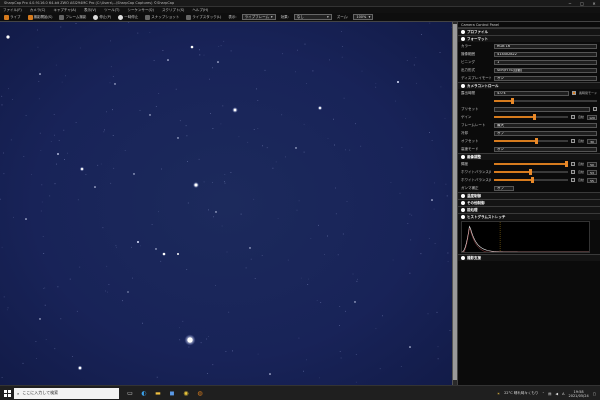  What do you see at coordinates (592, 180) in the screenshot?
I see `wb-blue-input: 55` at bounding box center [592, 180].